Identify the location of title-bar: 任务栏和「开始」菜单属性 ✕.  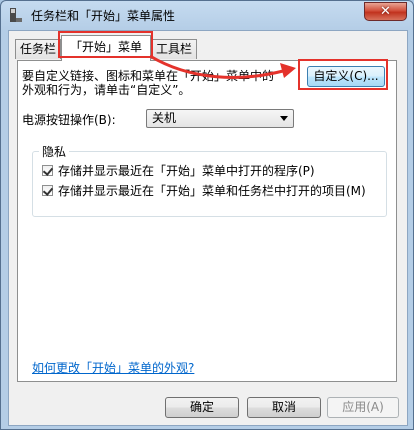
(207, 15).